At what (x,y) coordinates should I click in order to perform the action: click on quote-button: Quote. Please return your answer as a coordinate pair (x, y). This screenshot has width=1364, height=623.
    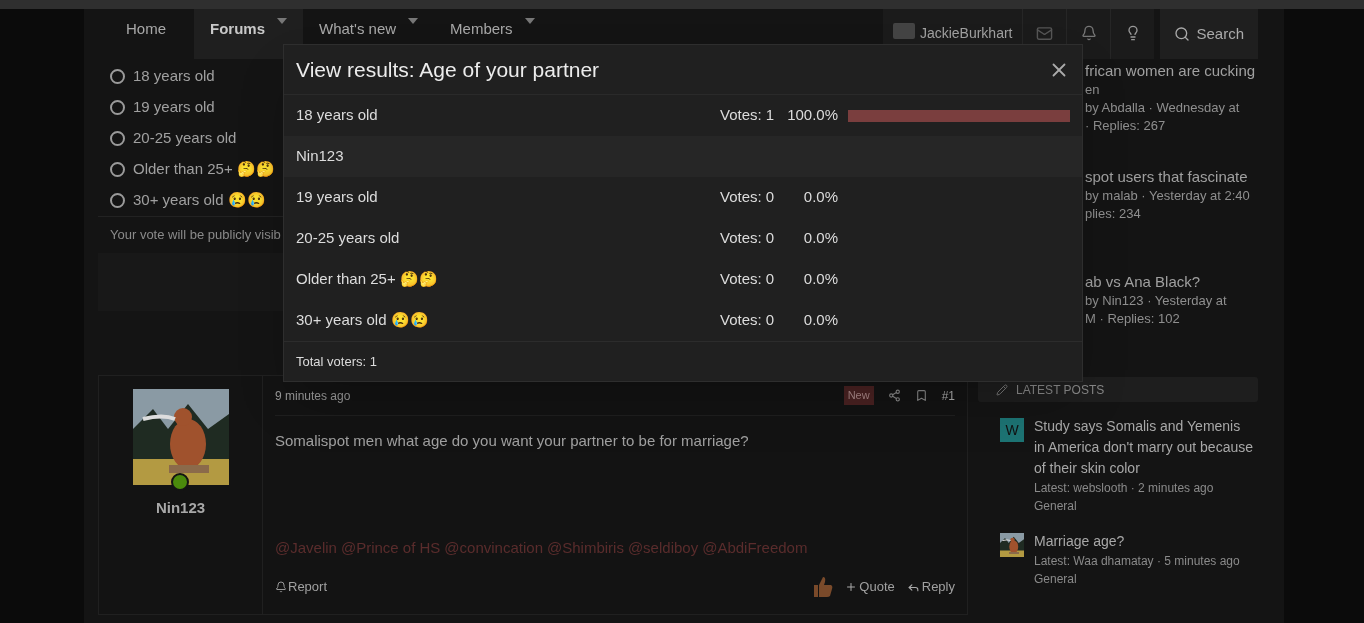
    Looking at the image, I should click on (870, 587).